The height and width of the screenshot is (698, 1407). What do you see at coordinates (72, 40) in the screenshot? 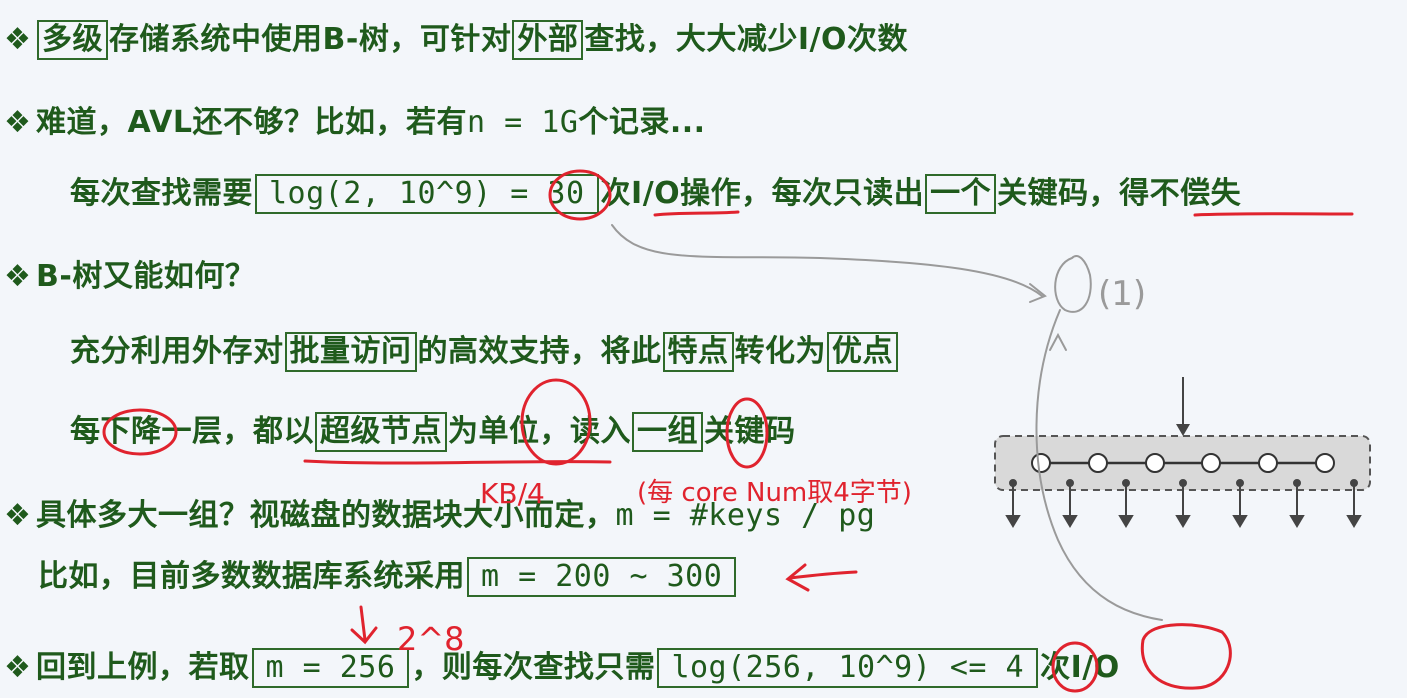
I see `boxed-term-multilevel: 多级` at bounding box center [72, 40].